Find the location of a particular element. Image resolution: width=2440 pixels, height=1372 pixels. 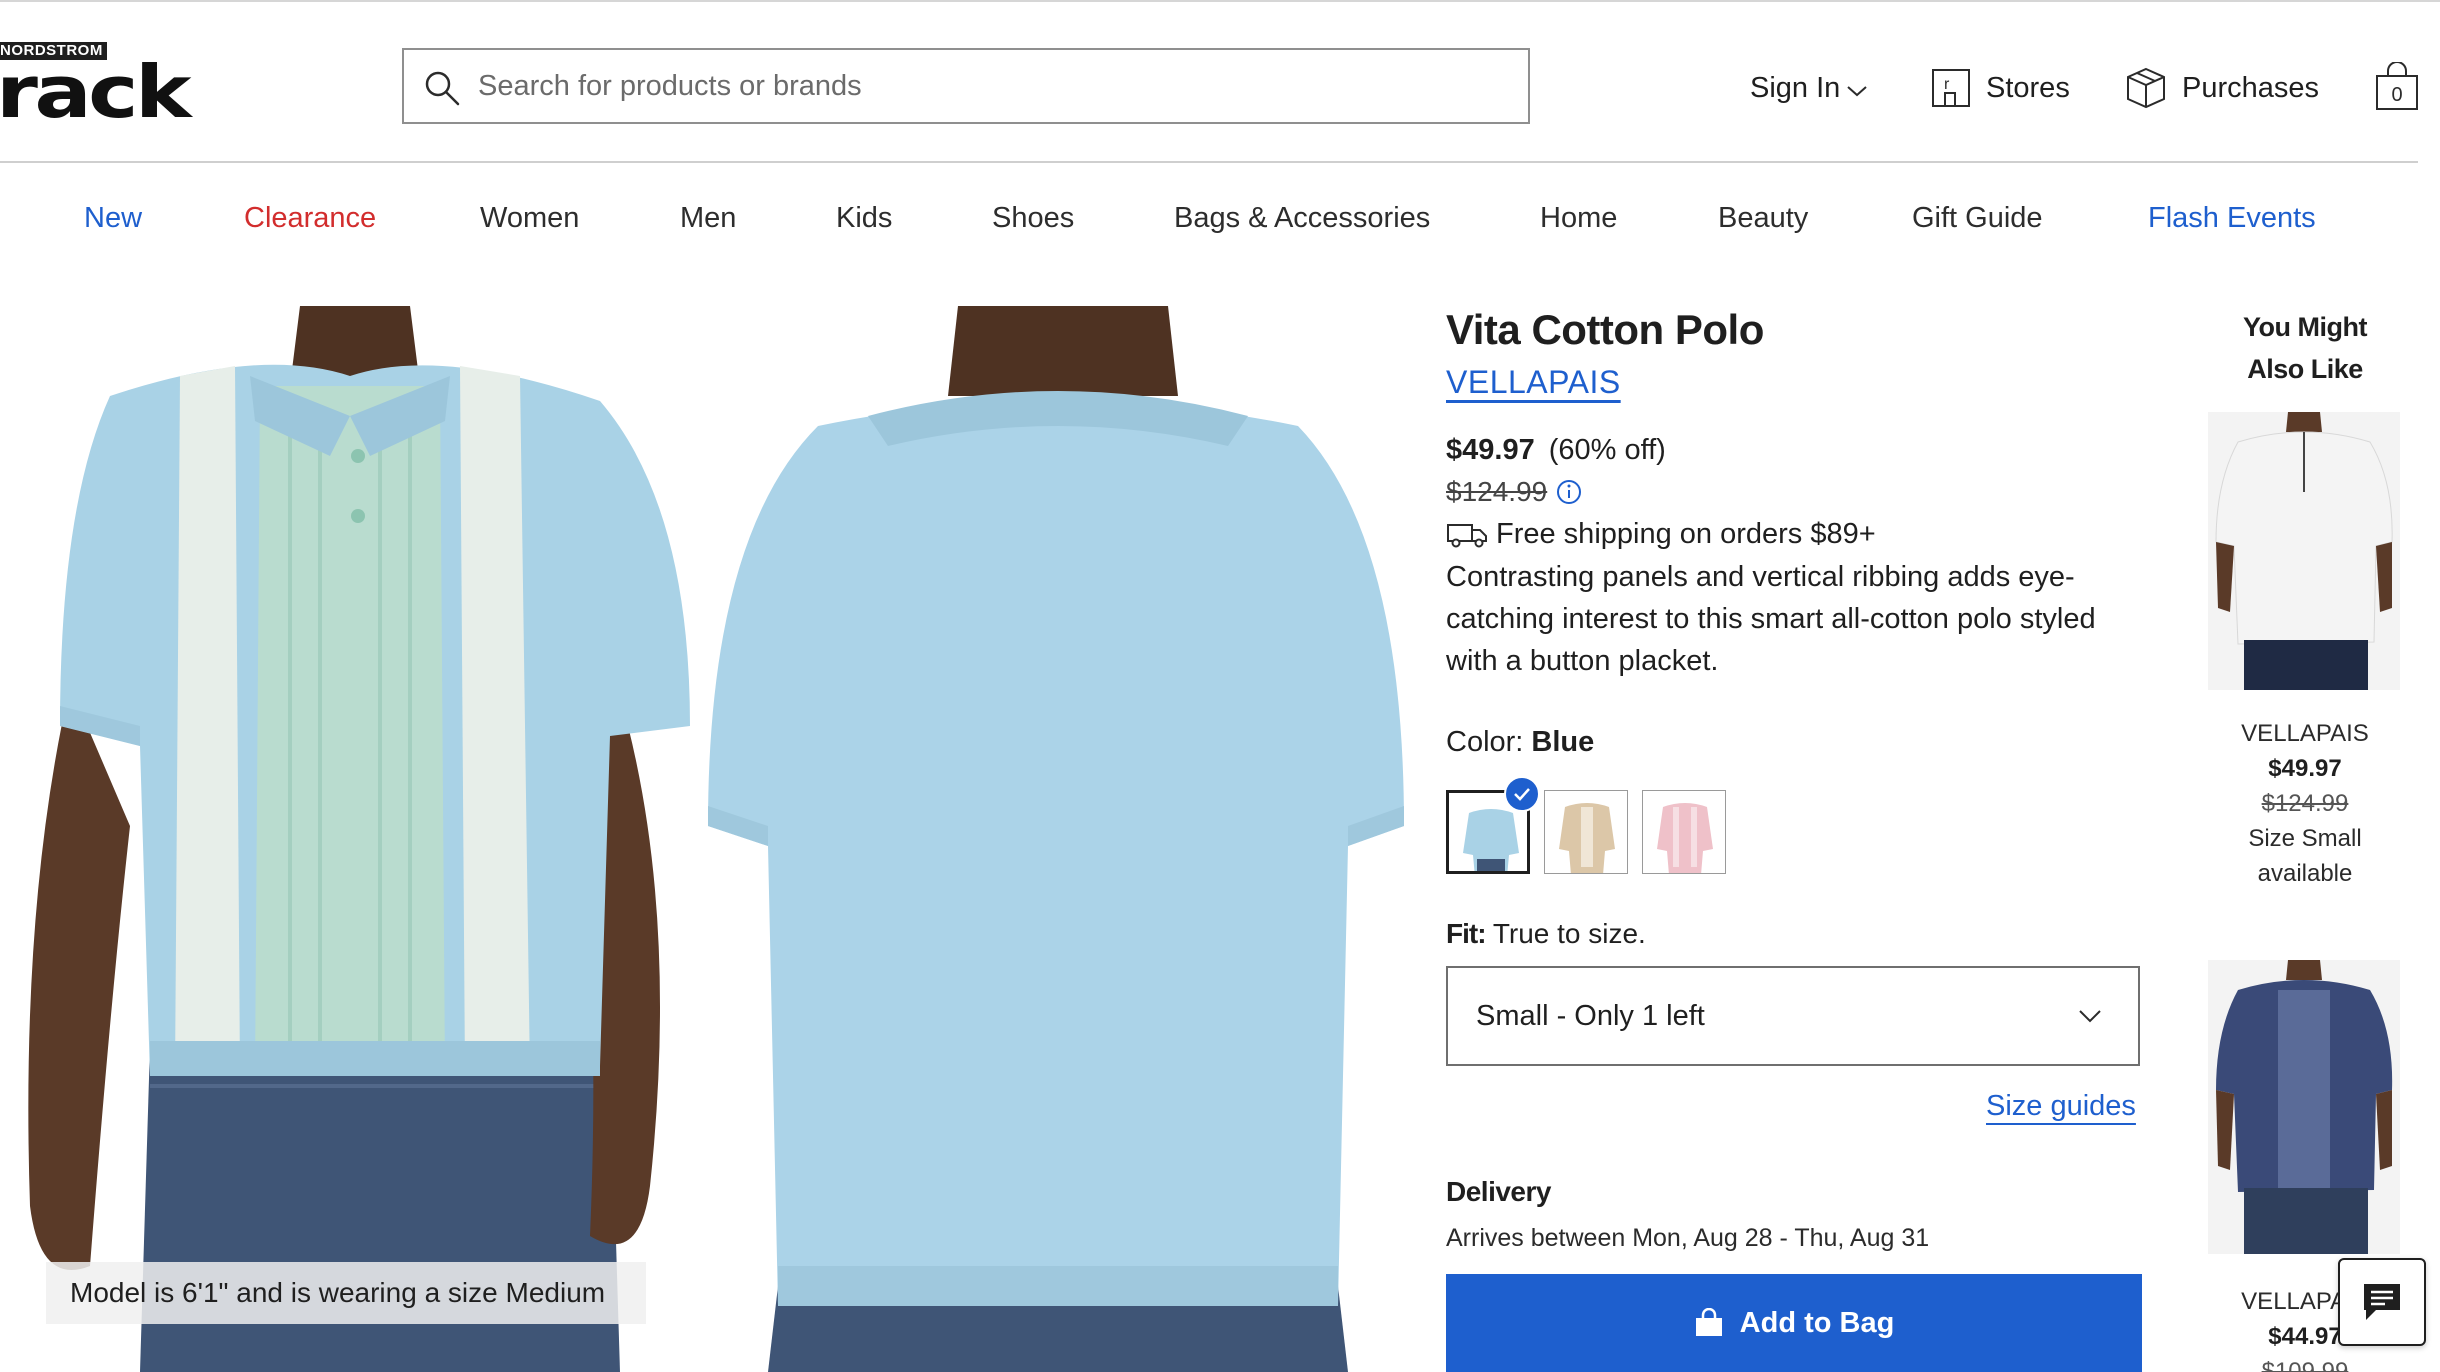

logo-big-text: rack is located at coordinates (95, 92).